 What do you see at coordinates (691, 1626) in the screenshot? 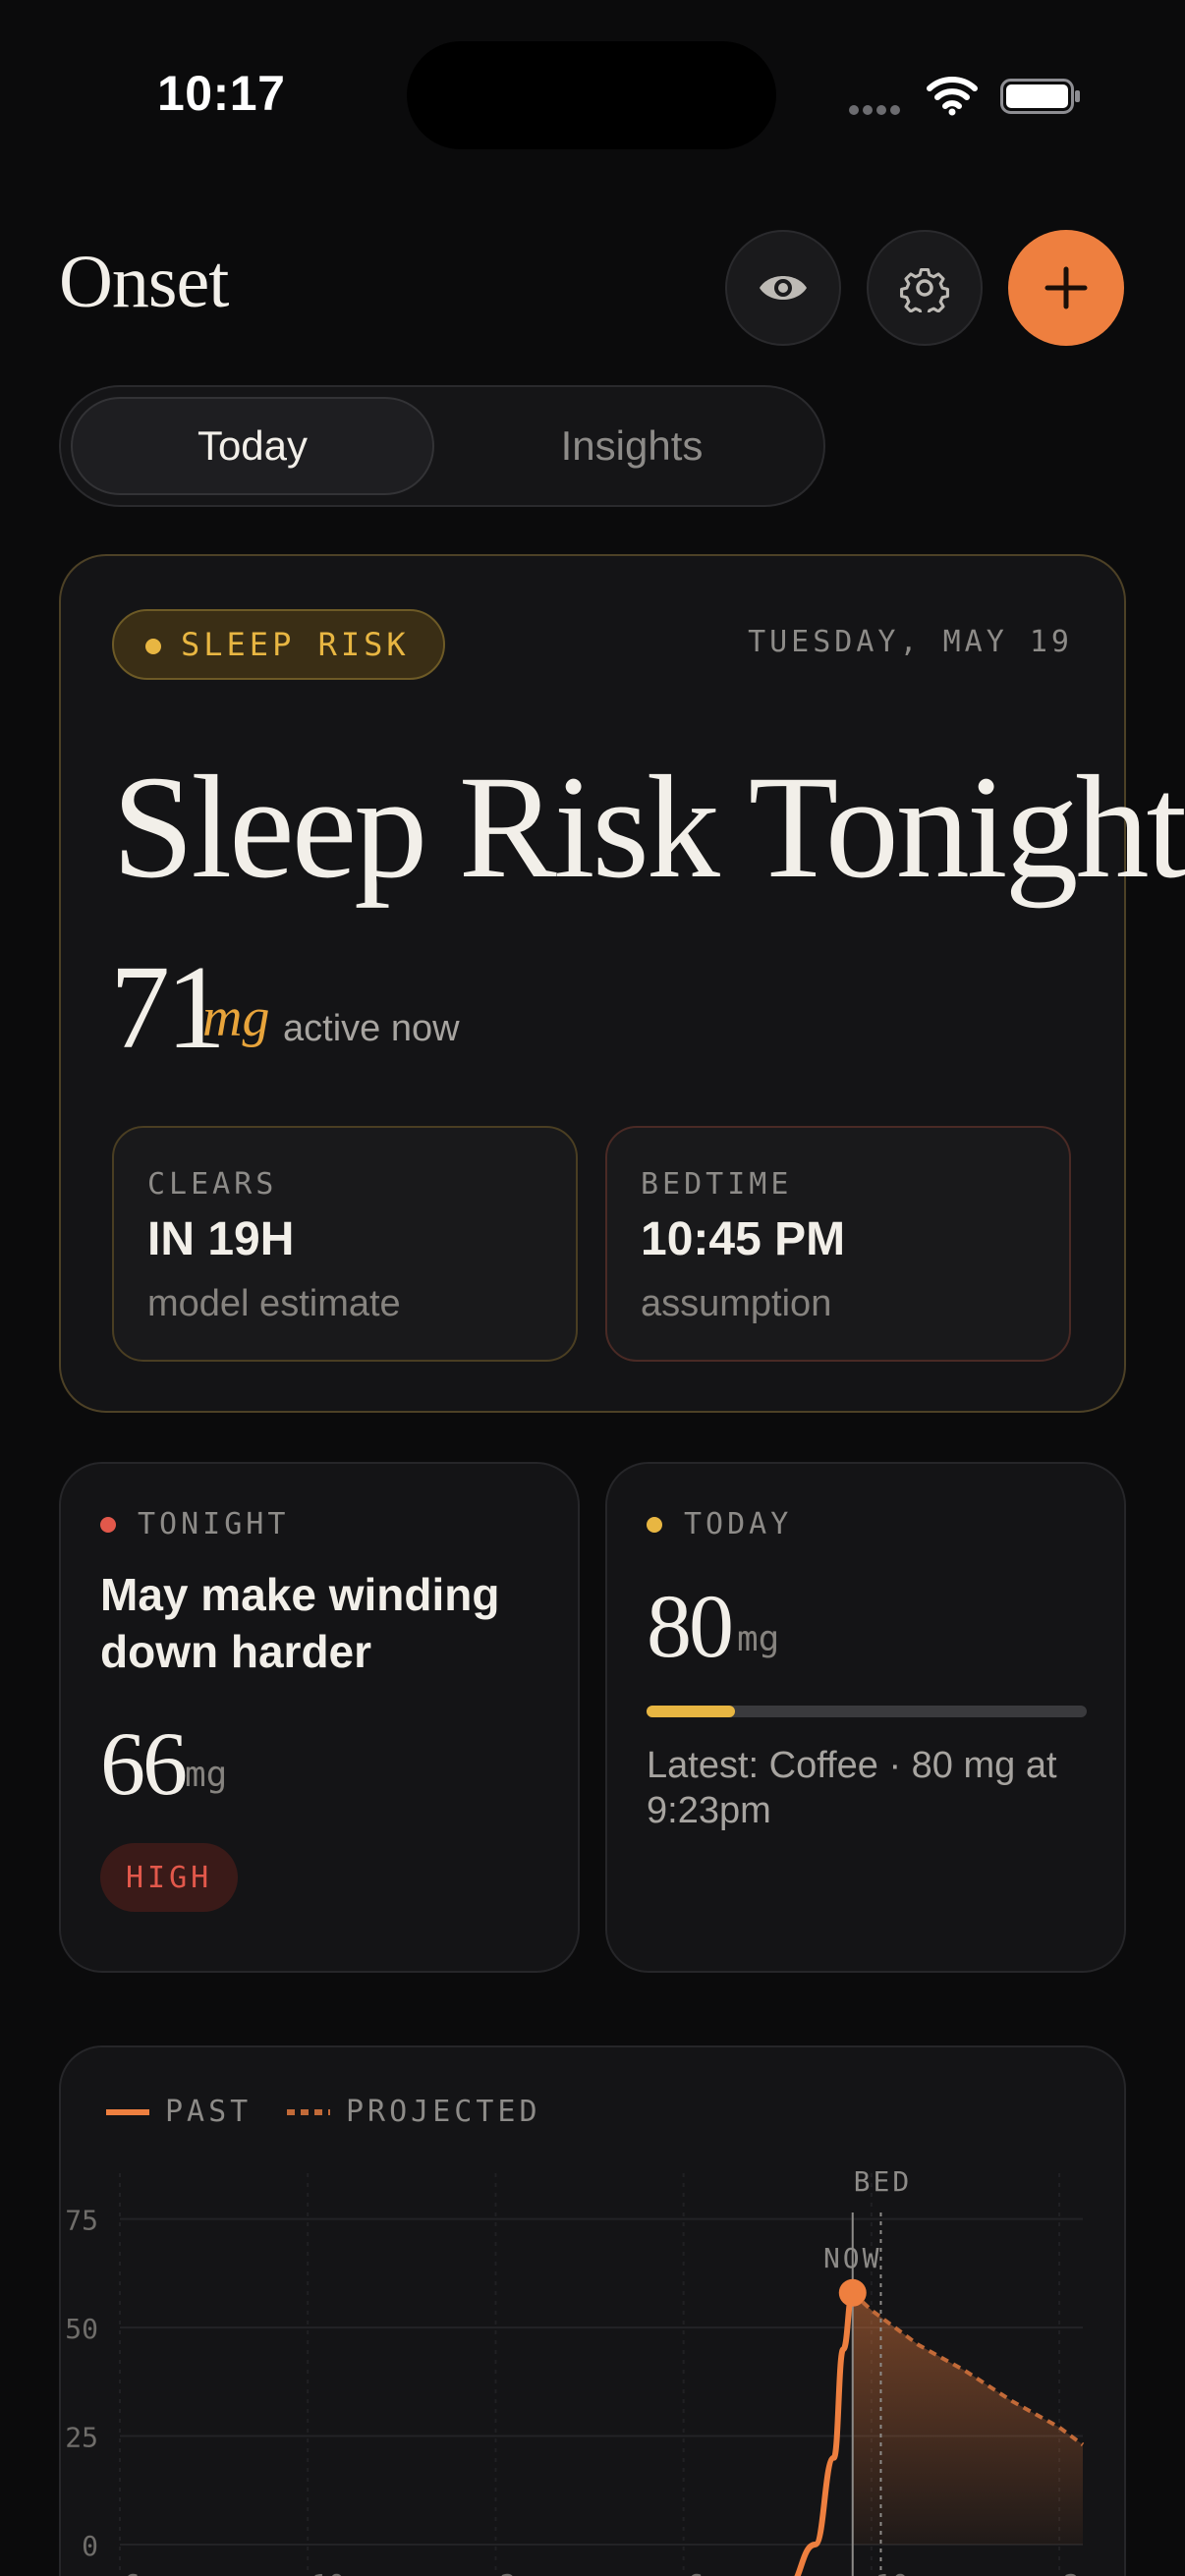
I see `today-total-value: 80` at bounding box center [691, 1626].